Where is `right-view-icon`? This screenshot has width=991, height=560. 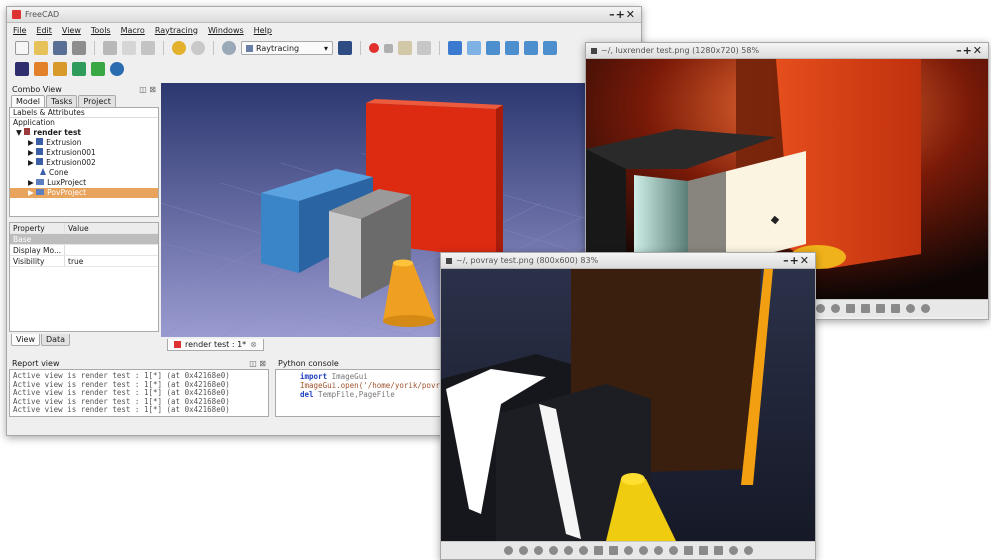 right-view-icon is located at coordinates (531, 48).